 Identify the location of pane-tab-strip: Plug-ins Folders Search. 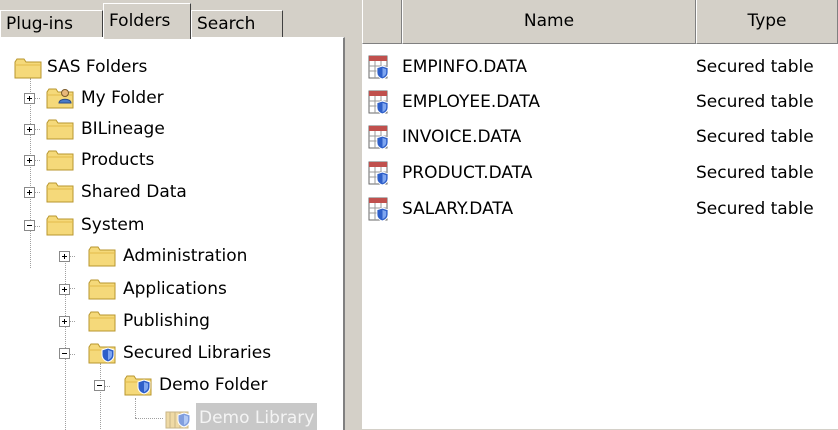
(173, 19).